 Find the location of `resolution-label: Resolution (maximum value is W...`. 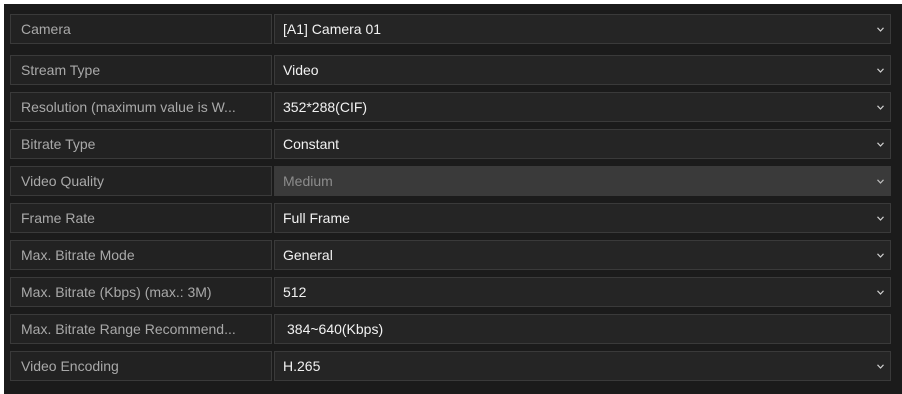

resolution-label: Resolution (maximum value is W... is located at coordinates (141, 107).